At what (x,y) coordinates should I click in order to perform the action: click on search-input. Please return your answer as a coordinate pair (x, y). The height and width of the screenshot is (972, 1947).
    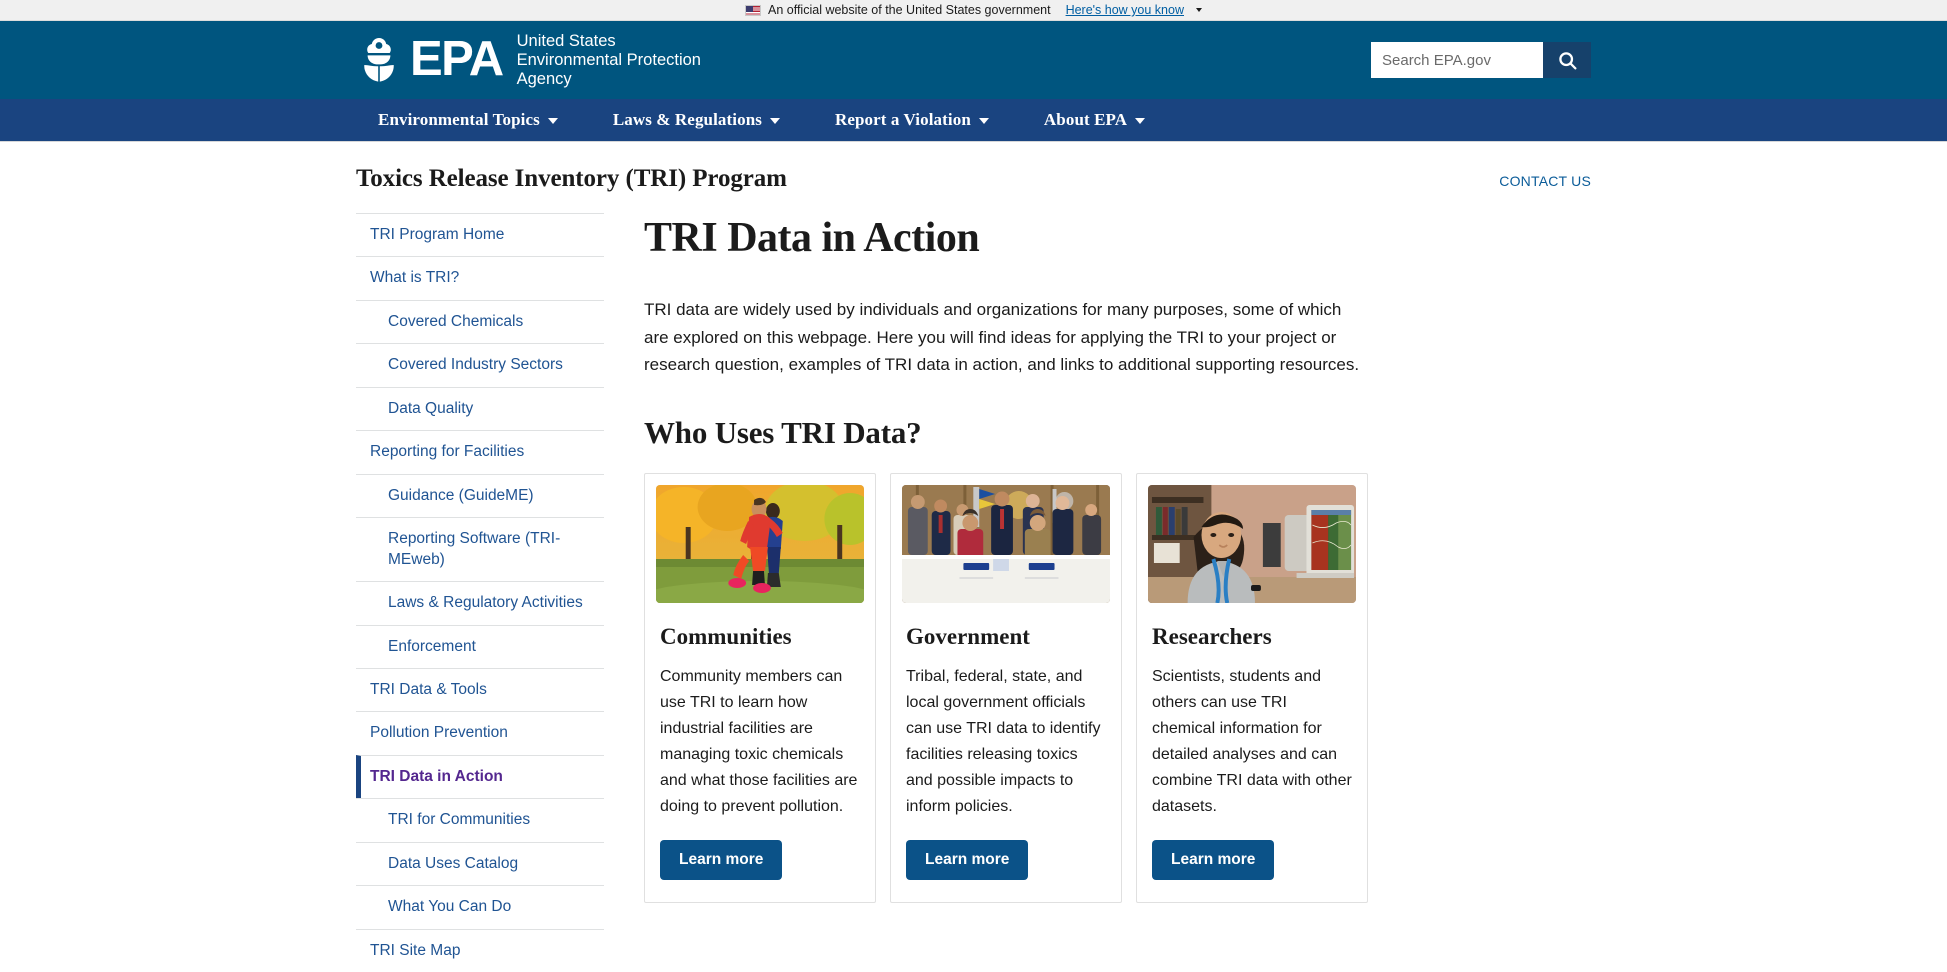
    Looking at the image, I should click on (1457, 60).